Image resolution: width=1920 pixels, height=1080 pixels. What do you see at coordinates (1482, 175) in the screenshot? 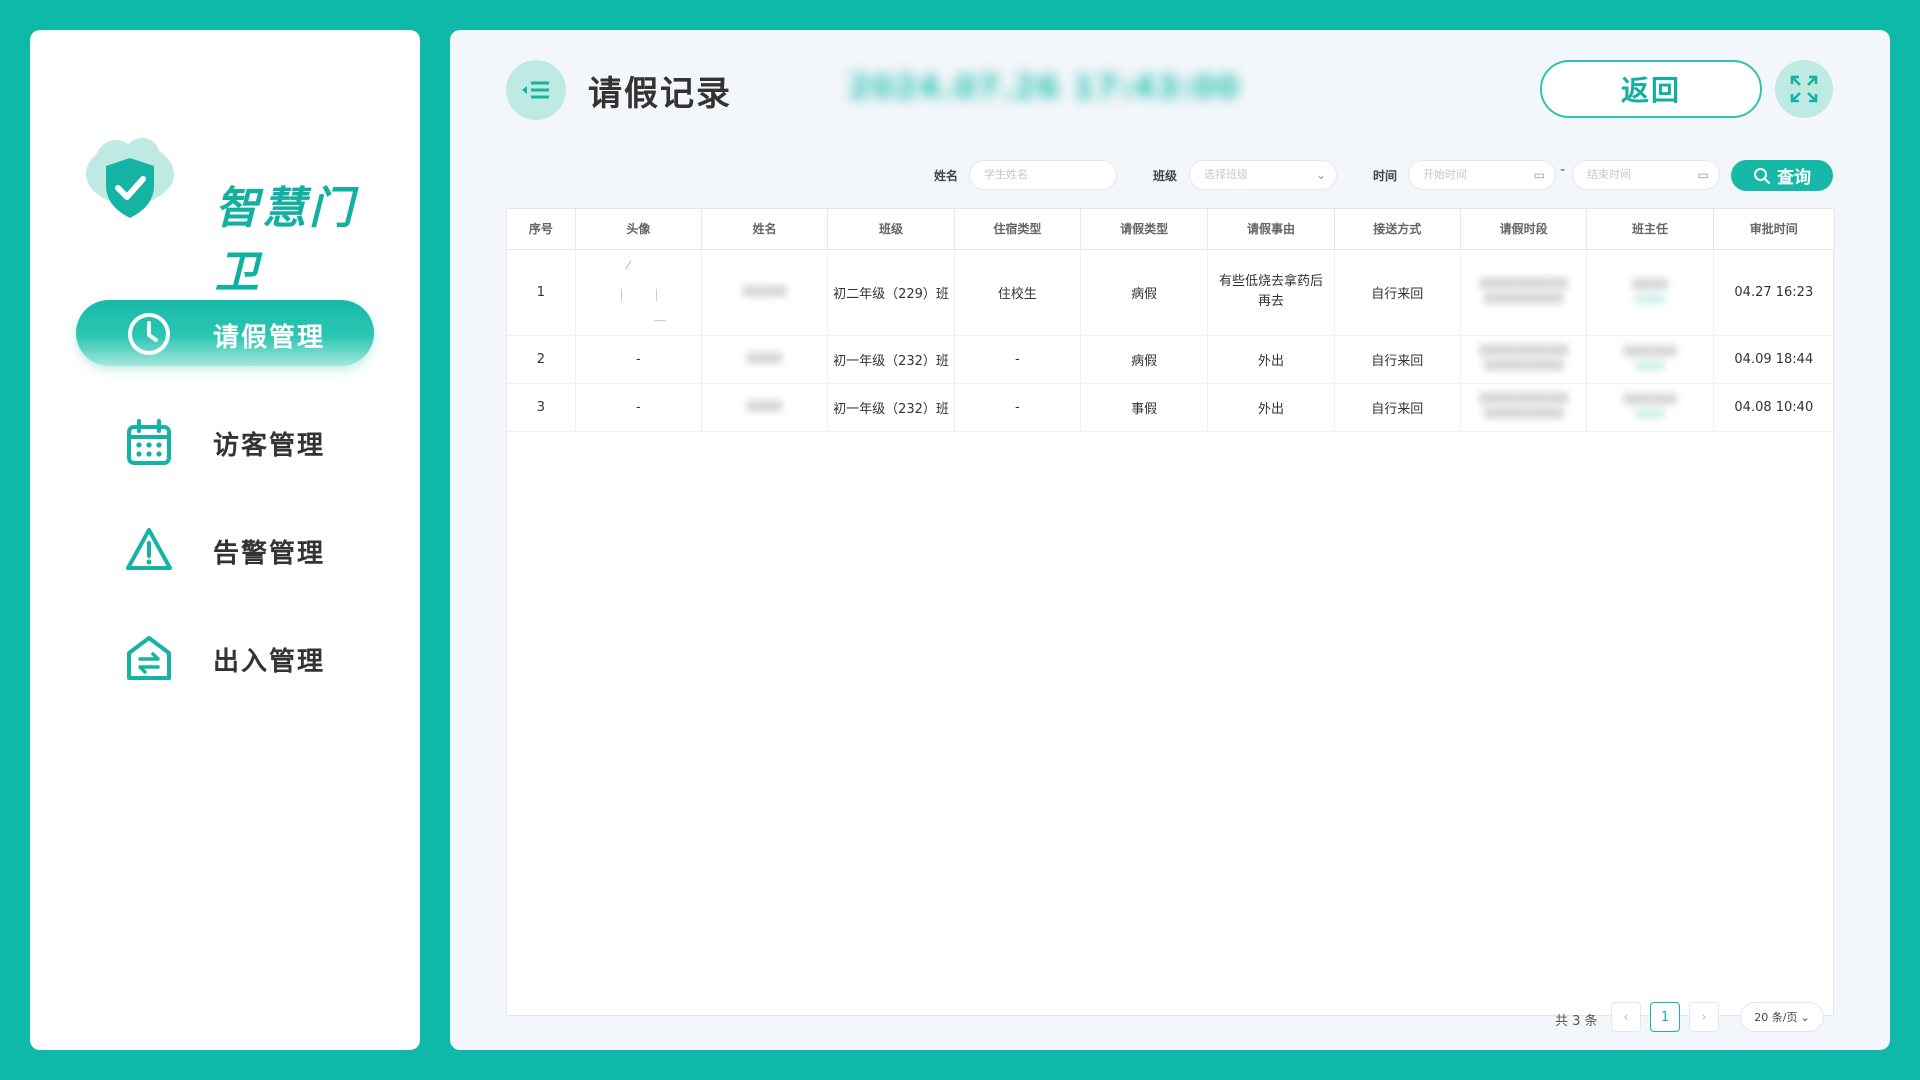
I see `start-time-input: 开始时间 ▭` at bounding box center [1482, 175].